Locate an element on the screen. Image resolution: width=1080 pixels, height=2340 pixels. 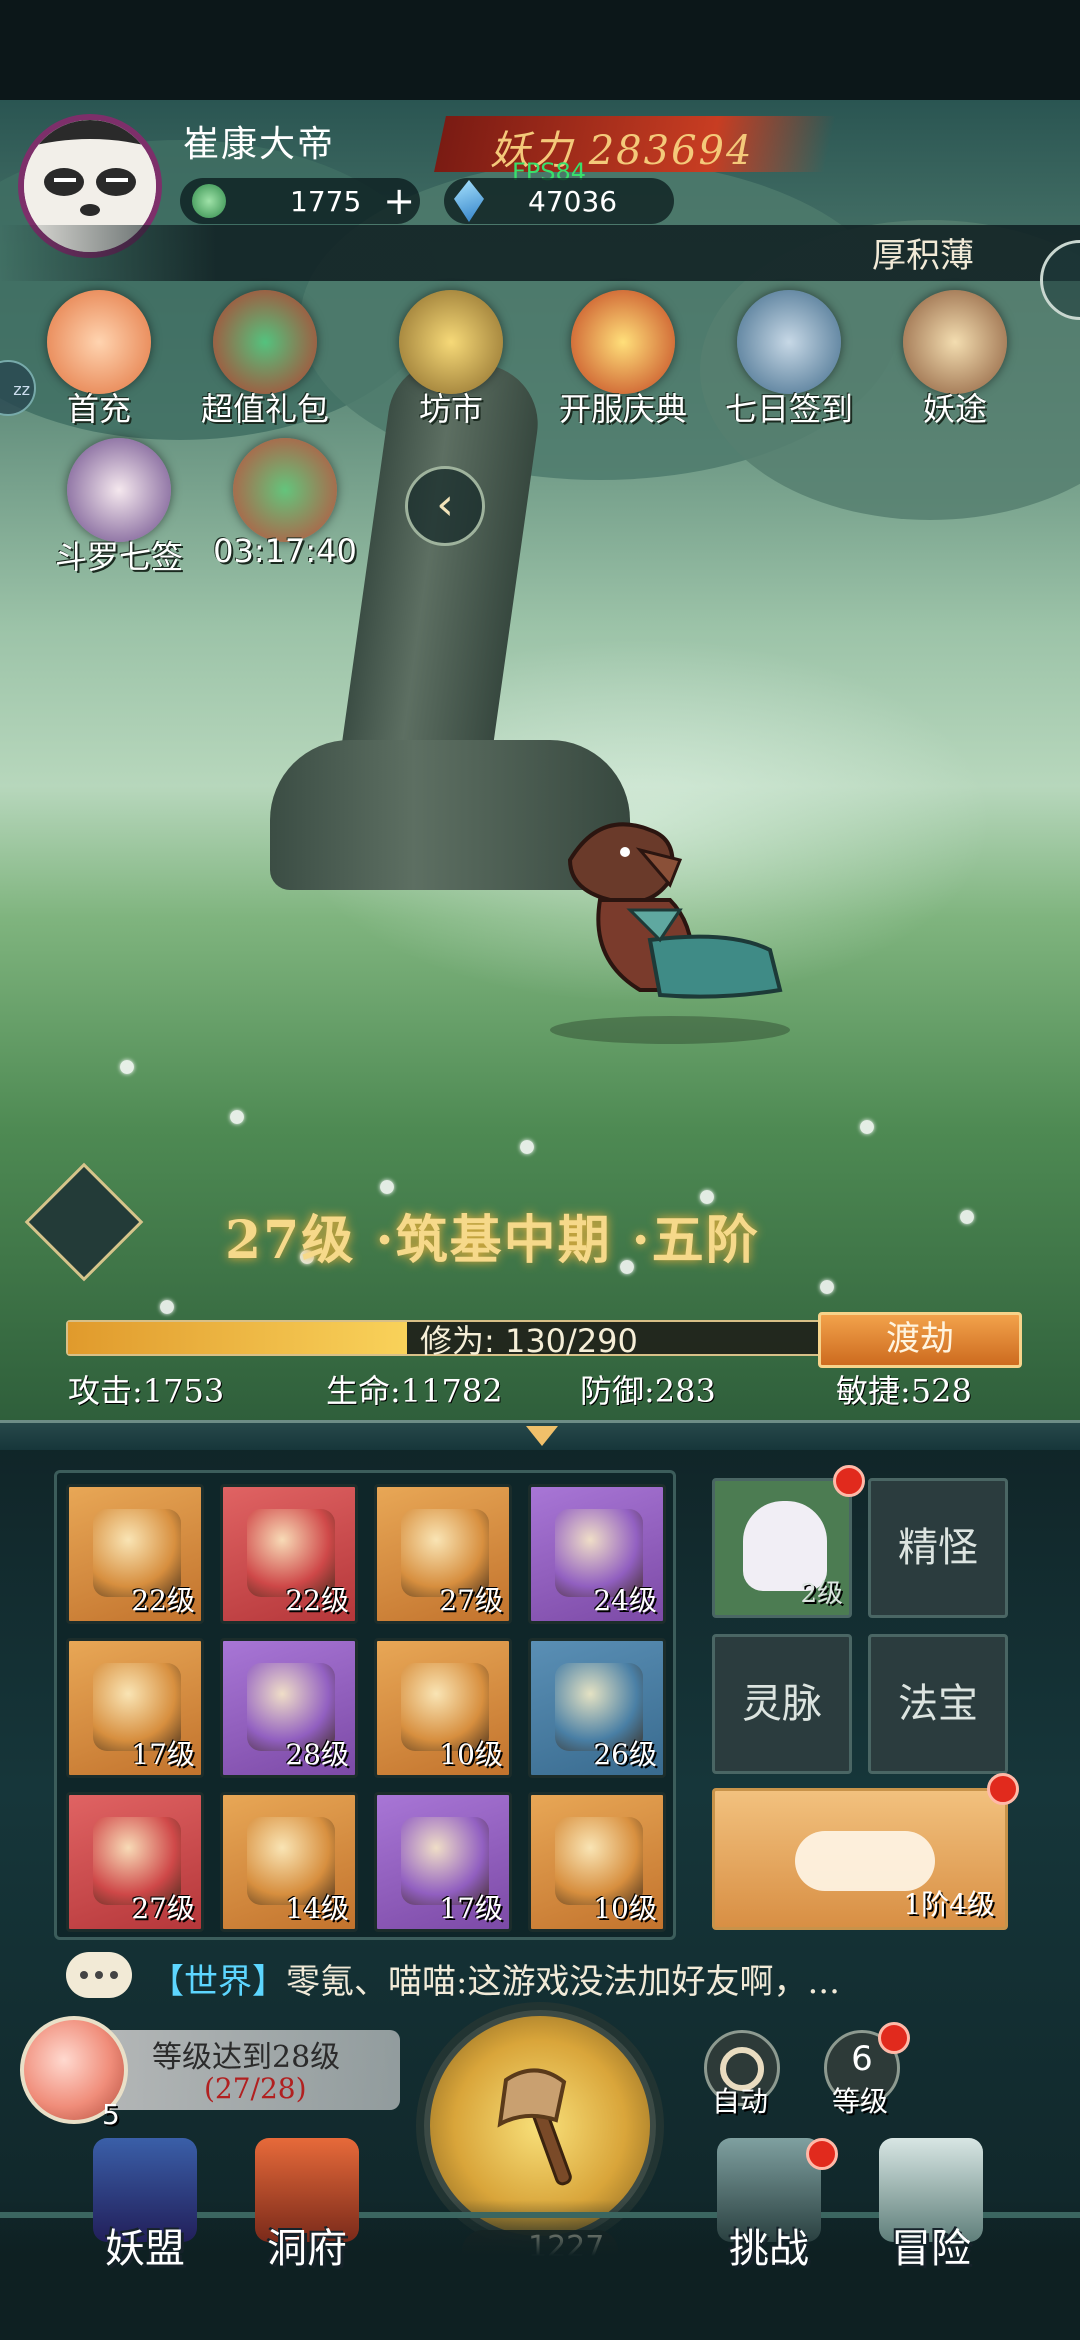
cloud-level: 1阶4级 is located at coordinates (949, 1904).